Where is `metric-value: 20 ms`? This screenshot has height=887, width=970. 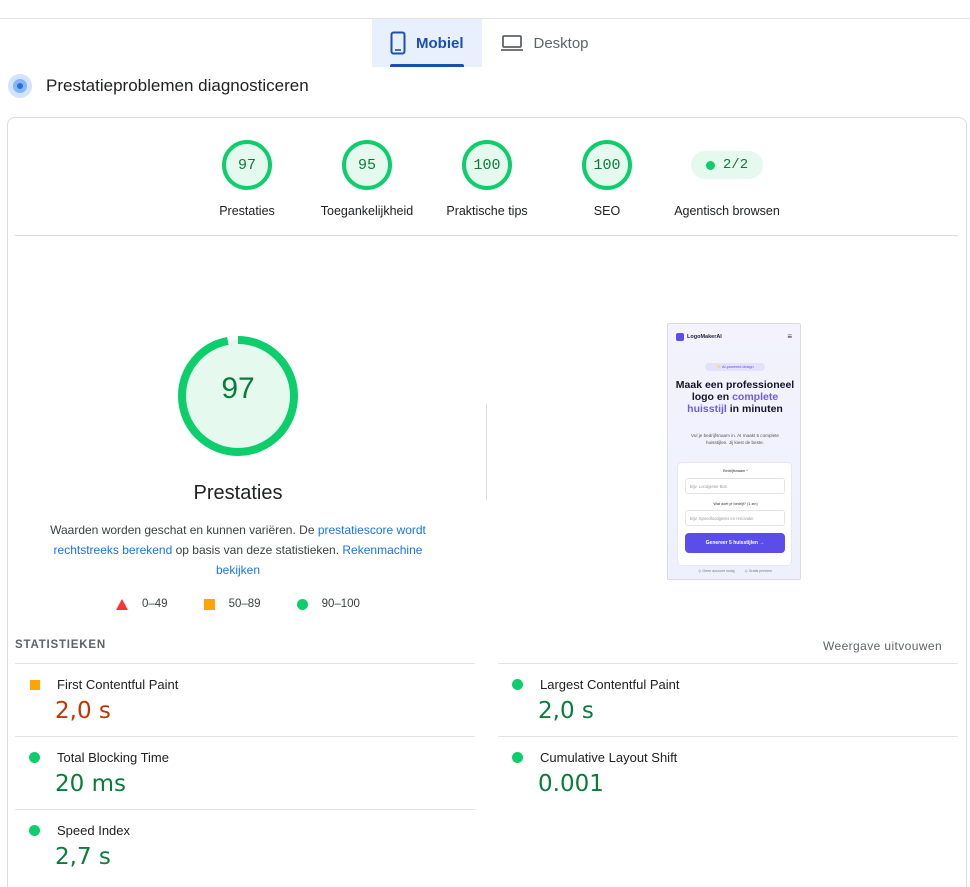 metric-value: 20 ms is located at coordinates (90, 784).